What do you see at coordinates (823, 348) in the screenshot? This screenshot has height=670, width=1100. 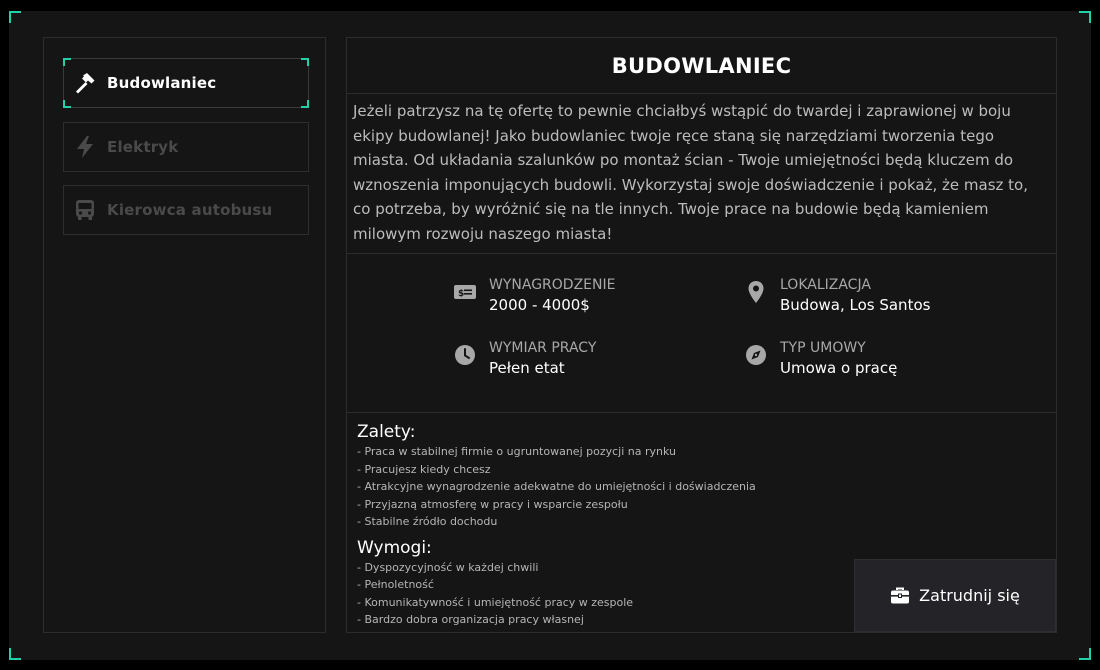 I see `stat-label: TYP UMOWY` at bounding box center [823, 348].